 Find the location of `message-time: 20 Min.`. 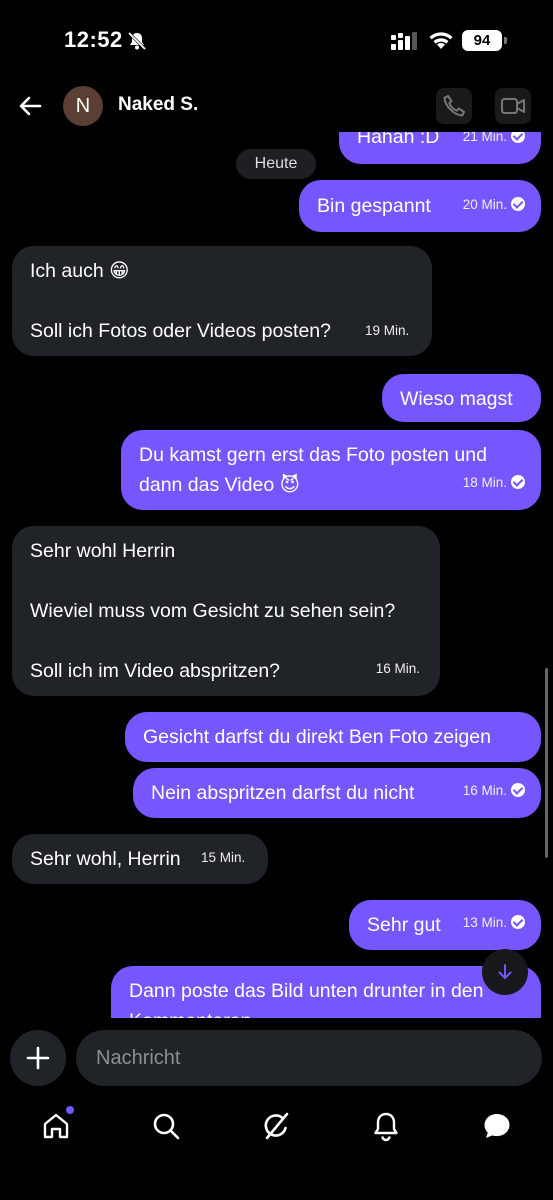

message-time: 20 Min. is located at coordinates (494, 205).